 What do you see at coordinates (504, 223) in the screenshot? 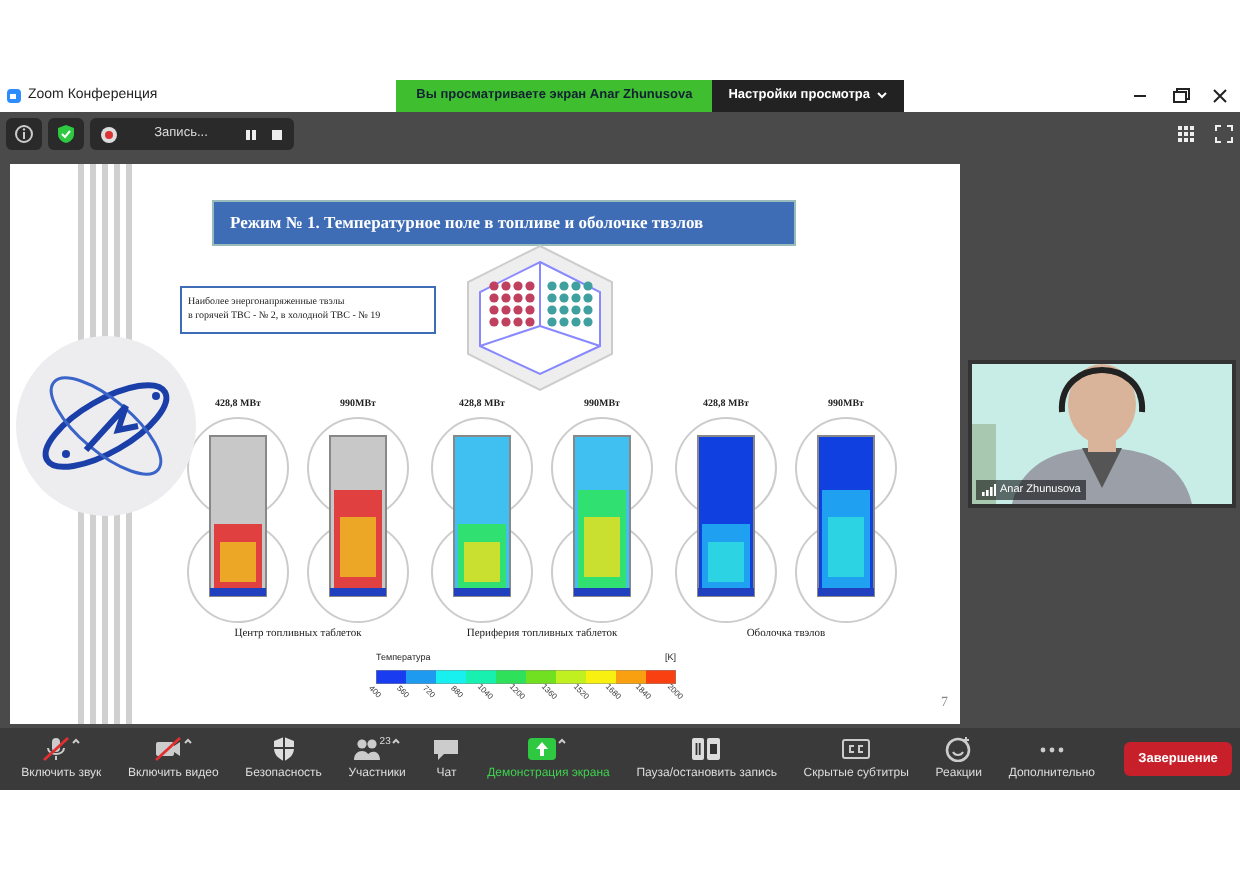
I see `slide-title: Режим № 1. Температурное поле в топливе и оболочке твэлов` at bounding box center [504, 223].